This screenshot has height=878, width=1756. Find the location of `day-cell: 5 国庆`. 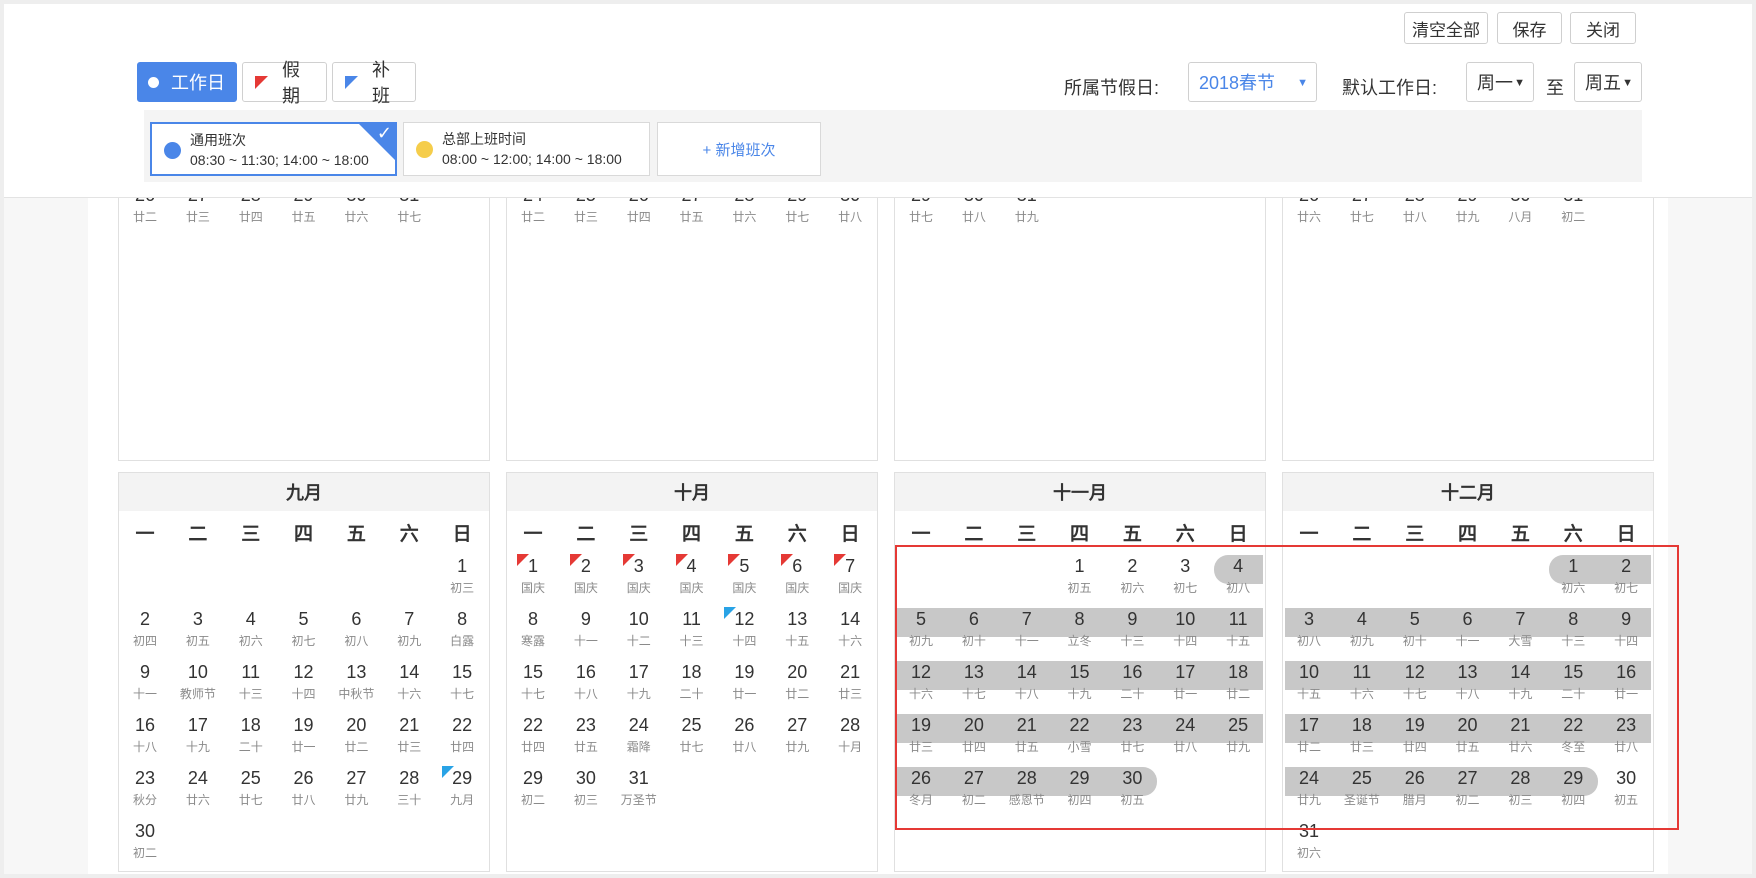

day-cell: 5 国庆 is located at coordinates (744, 579).